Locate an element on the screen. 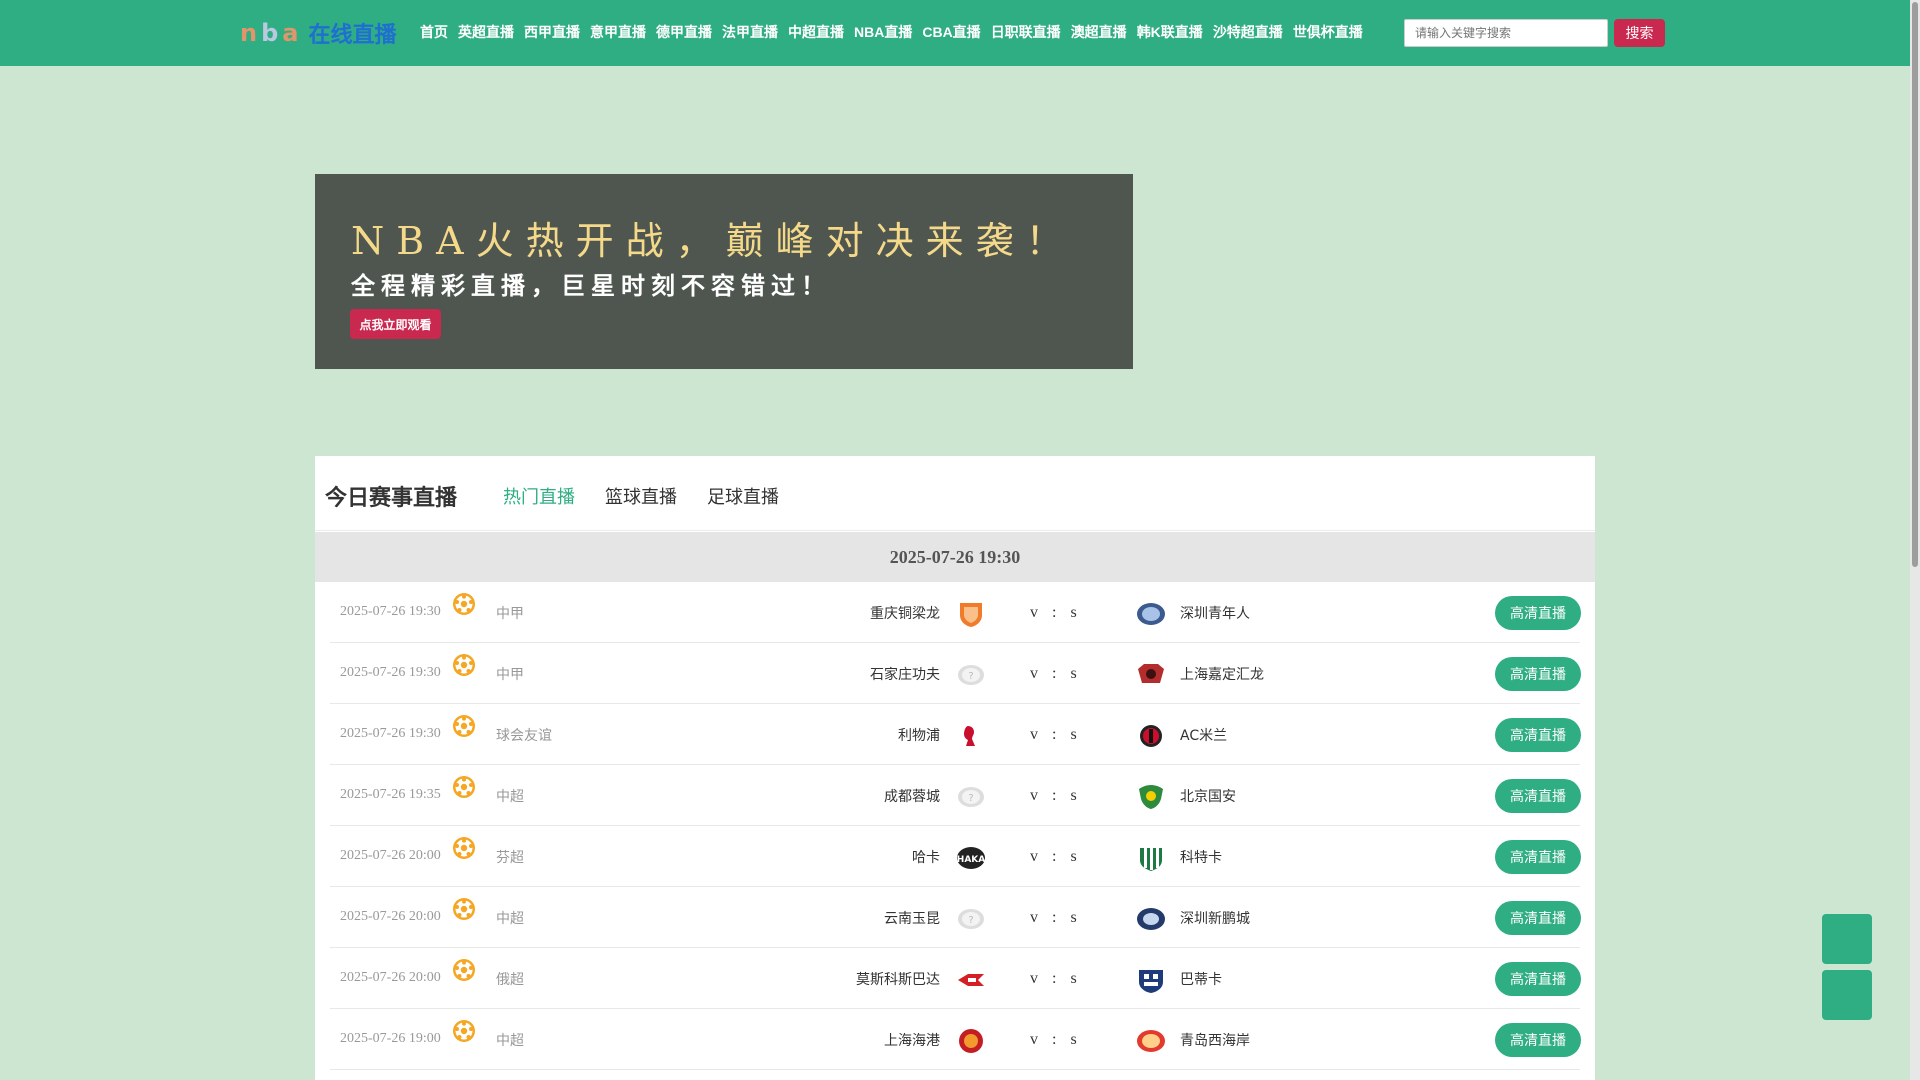  logo-letter-b: b is located at coordinates (272, 33).